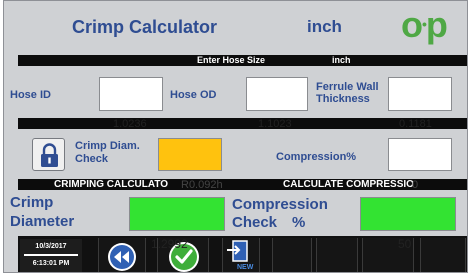  I want to click on new-door-icon, so click(237, 251).